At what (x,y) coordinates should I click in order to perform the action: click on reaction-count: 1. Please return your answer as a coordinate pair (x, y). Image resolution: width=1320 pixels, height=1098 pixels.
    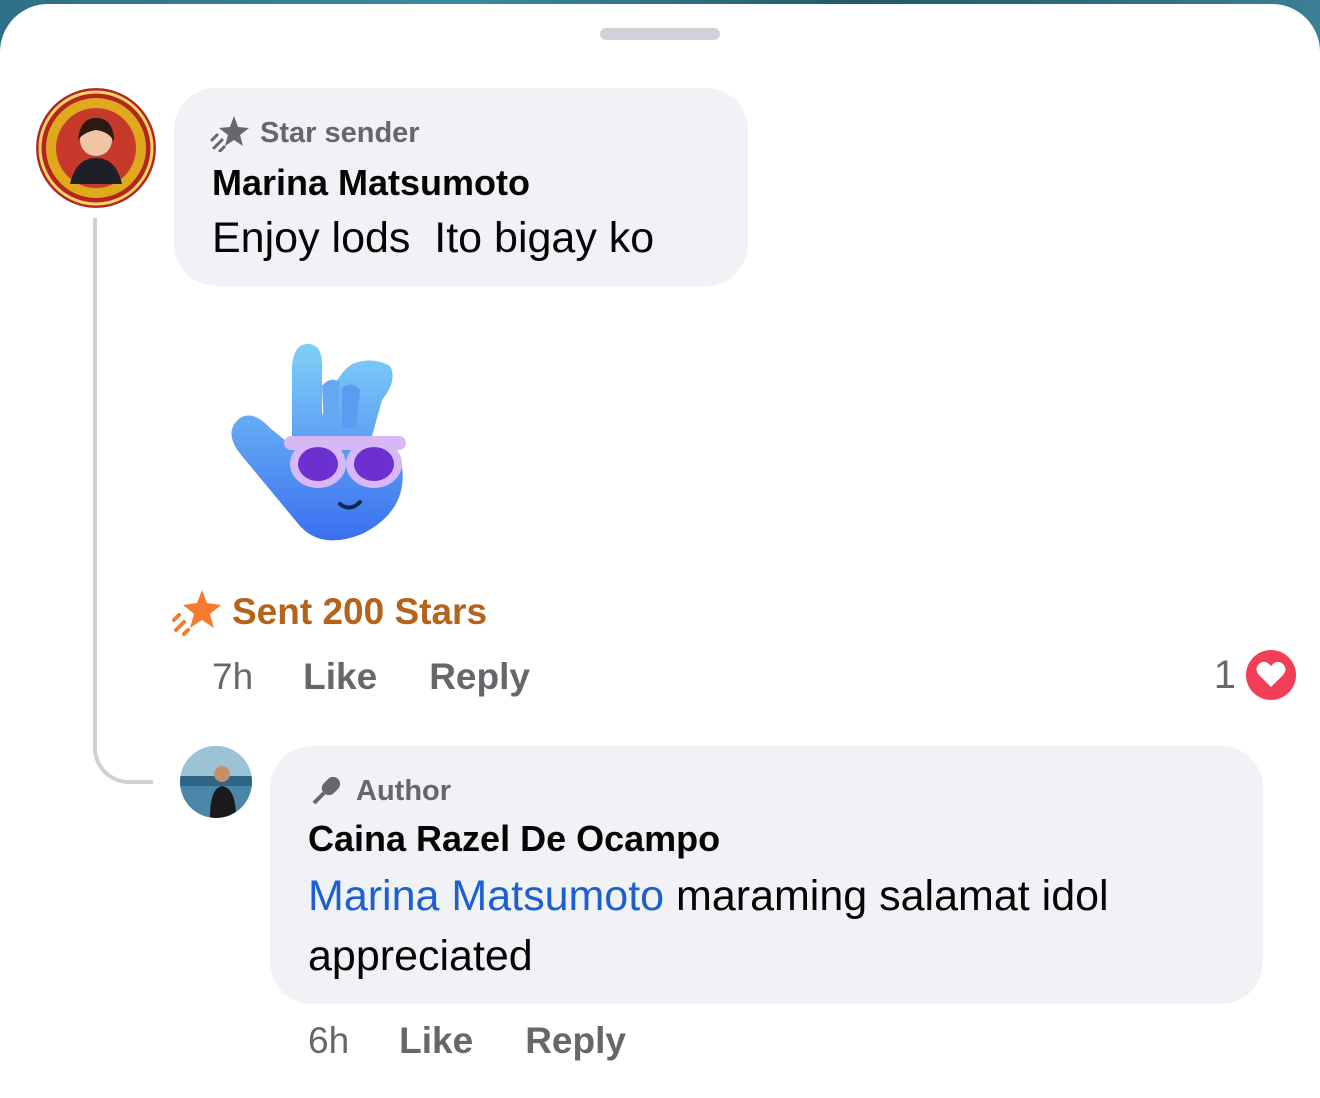
    Looking at the image, I should click on (1224, 674).